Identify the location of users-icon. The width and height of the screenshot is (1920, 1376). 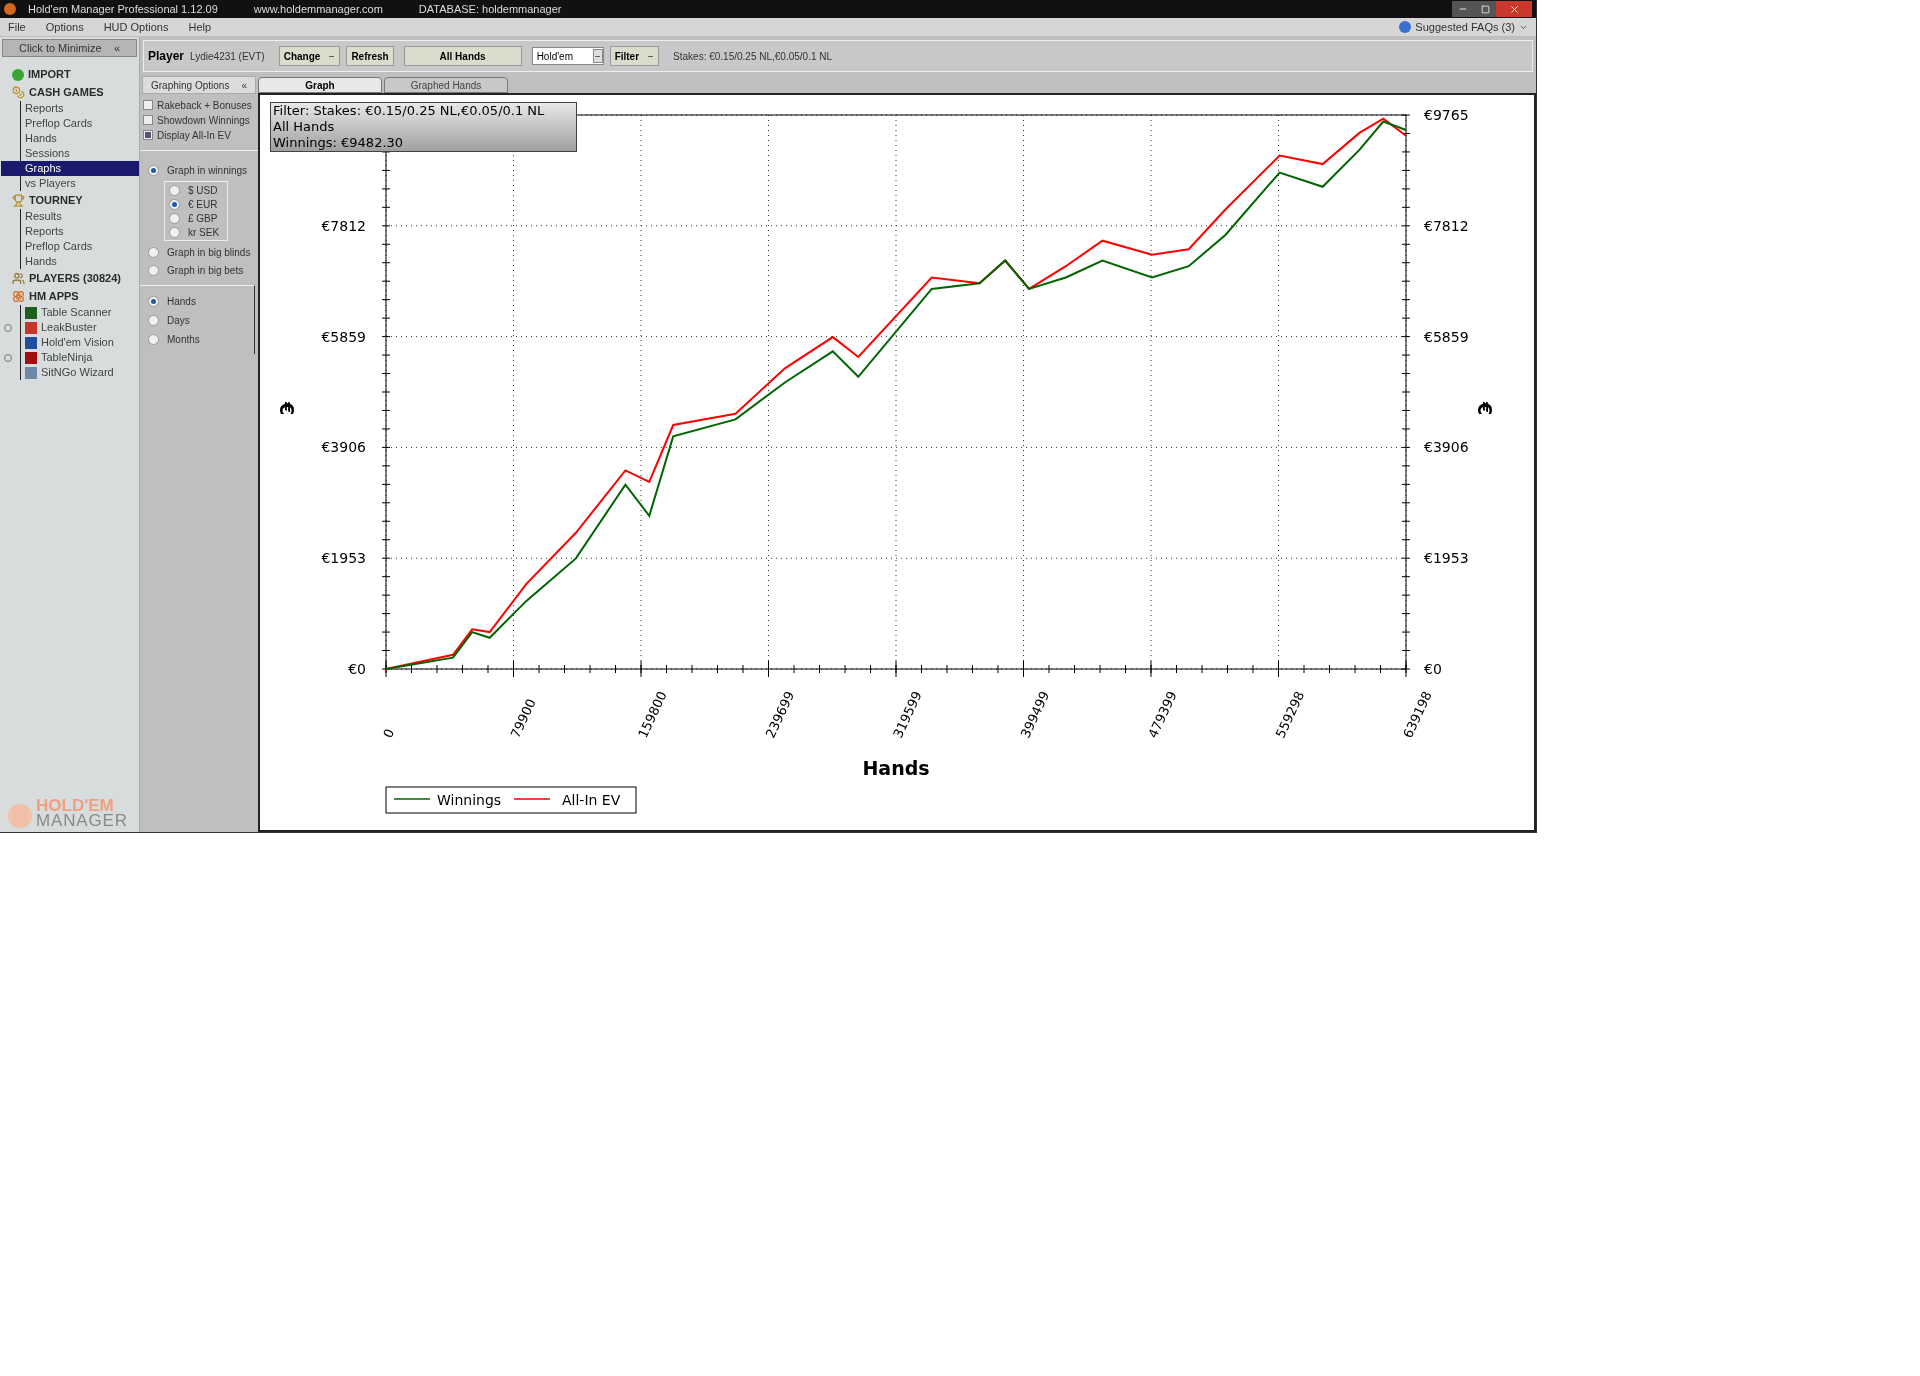
(18, 278).